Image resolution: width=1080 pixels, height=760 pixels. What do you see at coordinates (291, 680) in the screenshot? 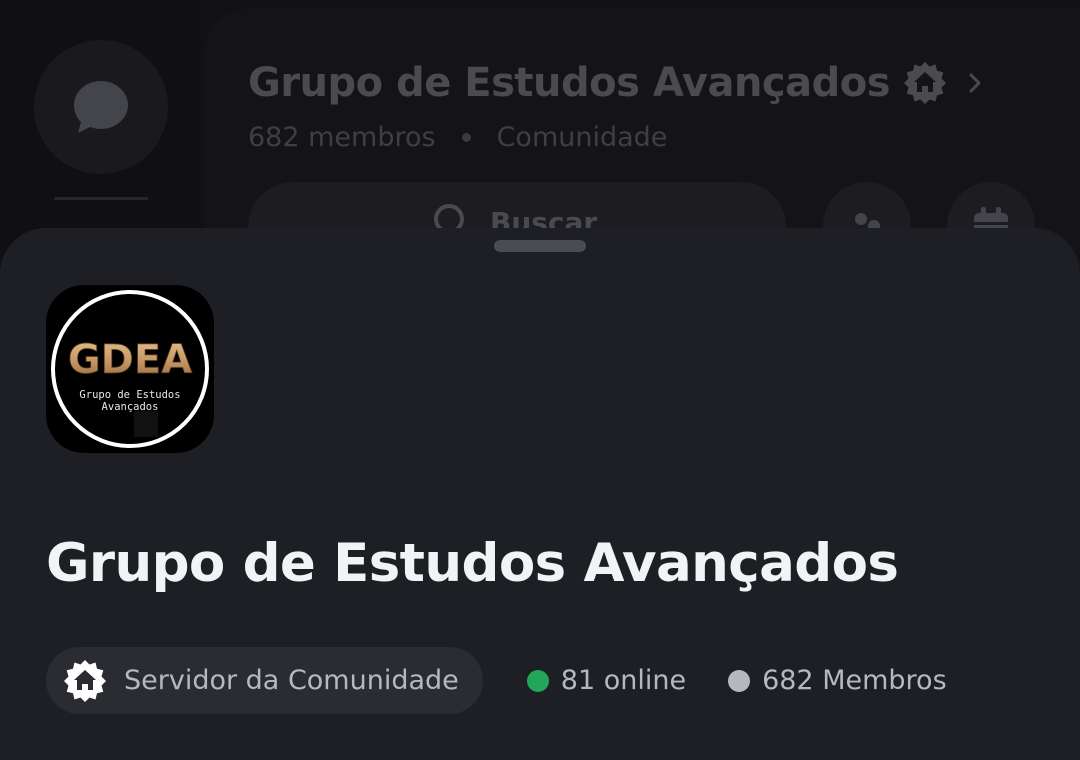
I see `community-server-label: Servidor da Comunidade` at bounding box center [291, 680].